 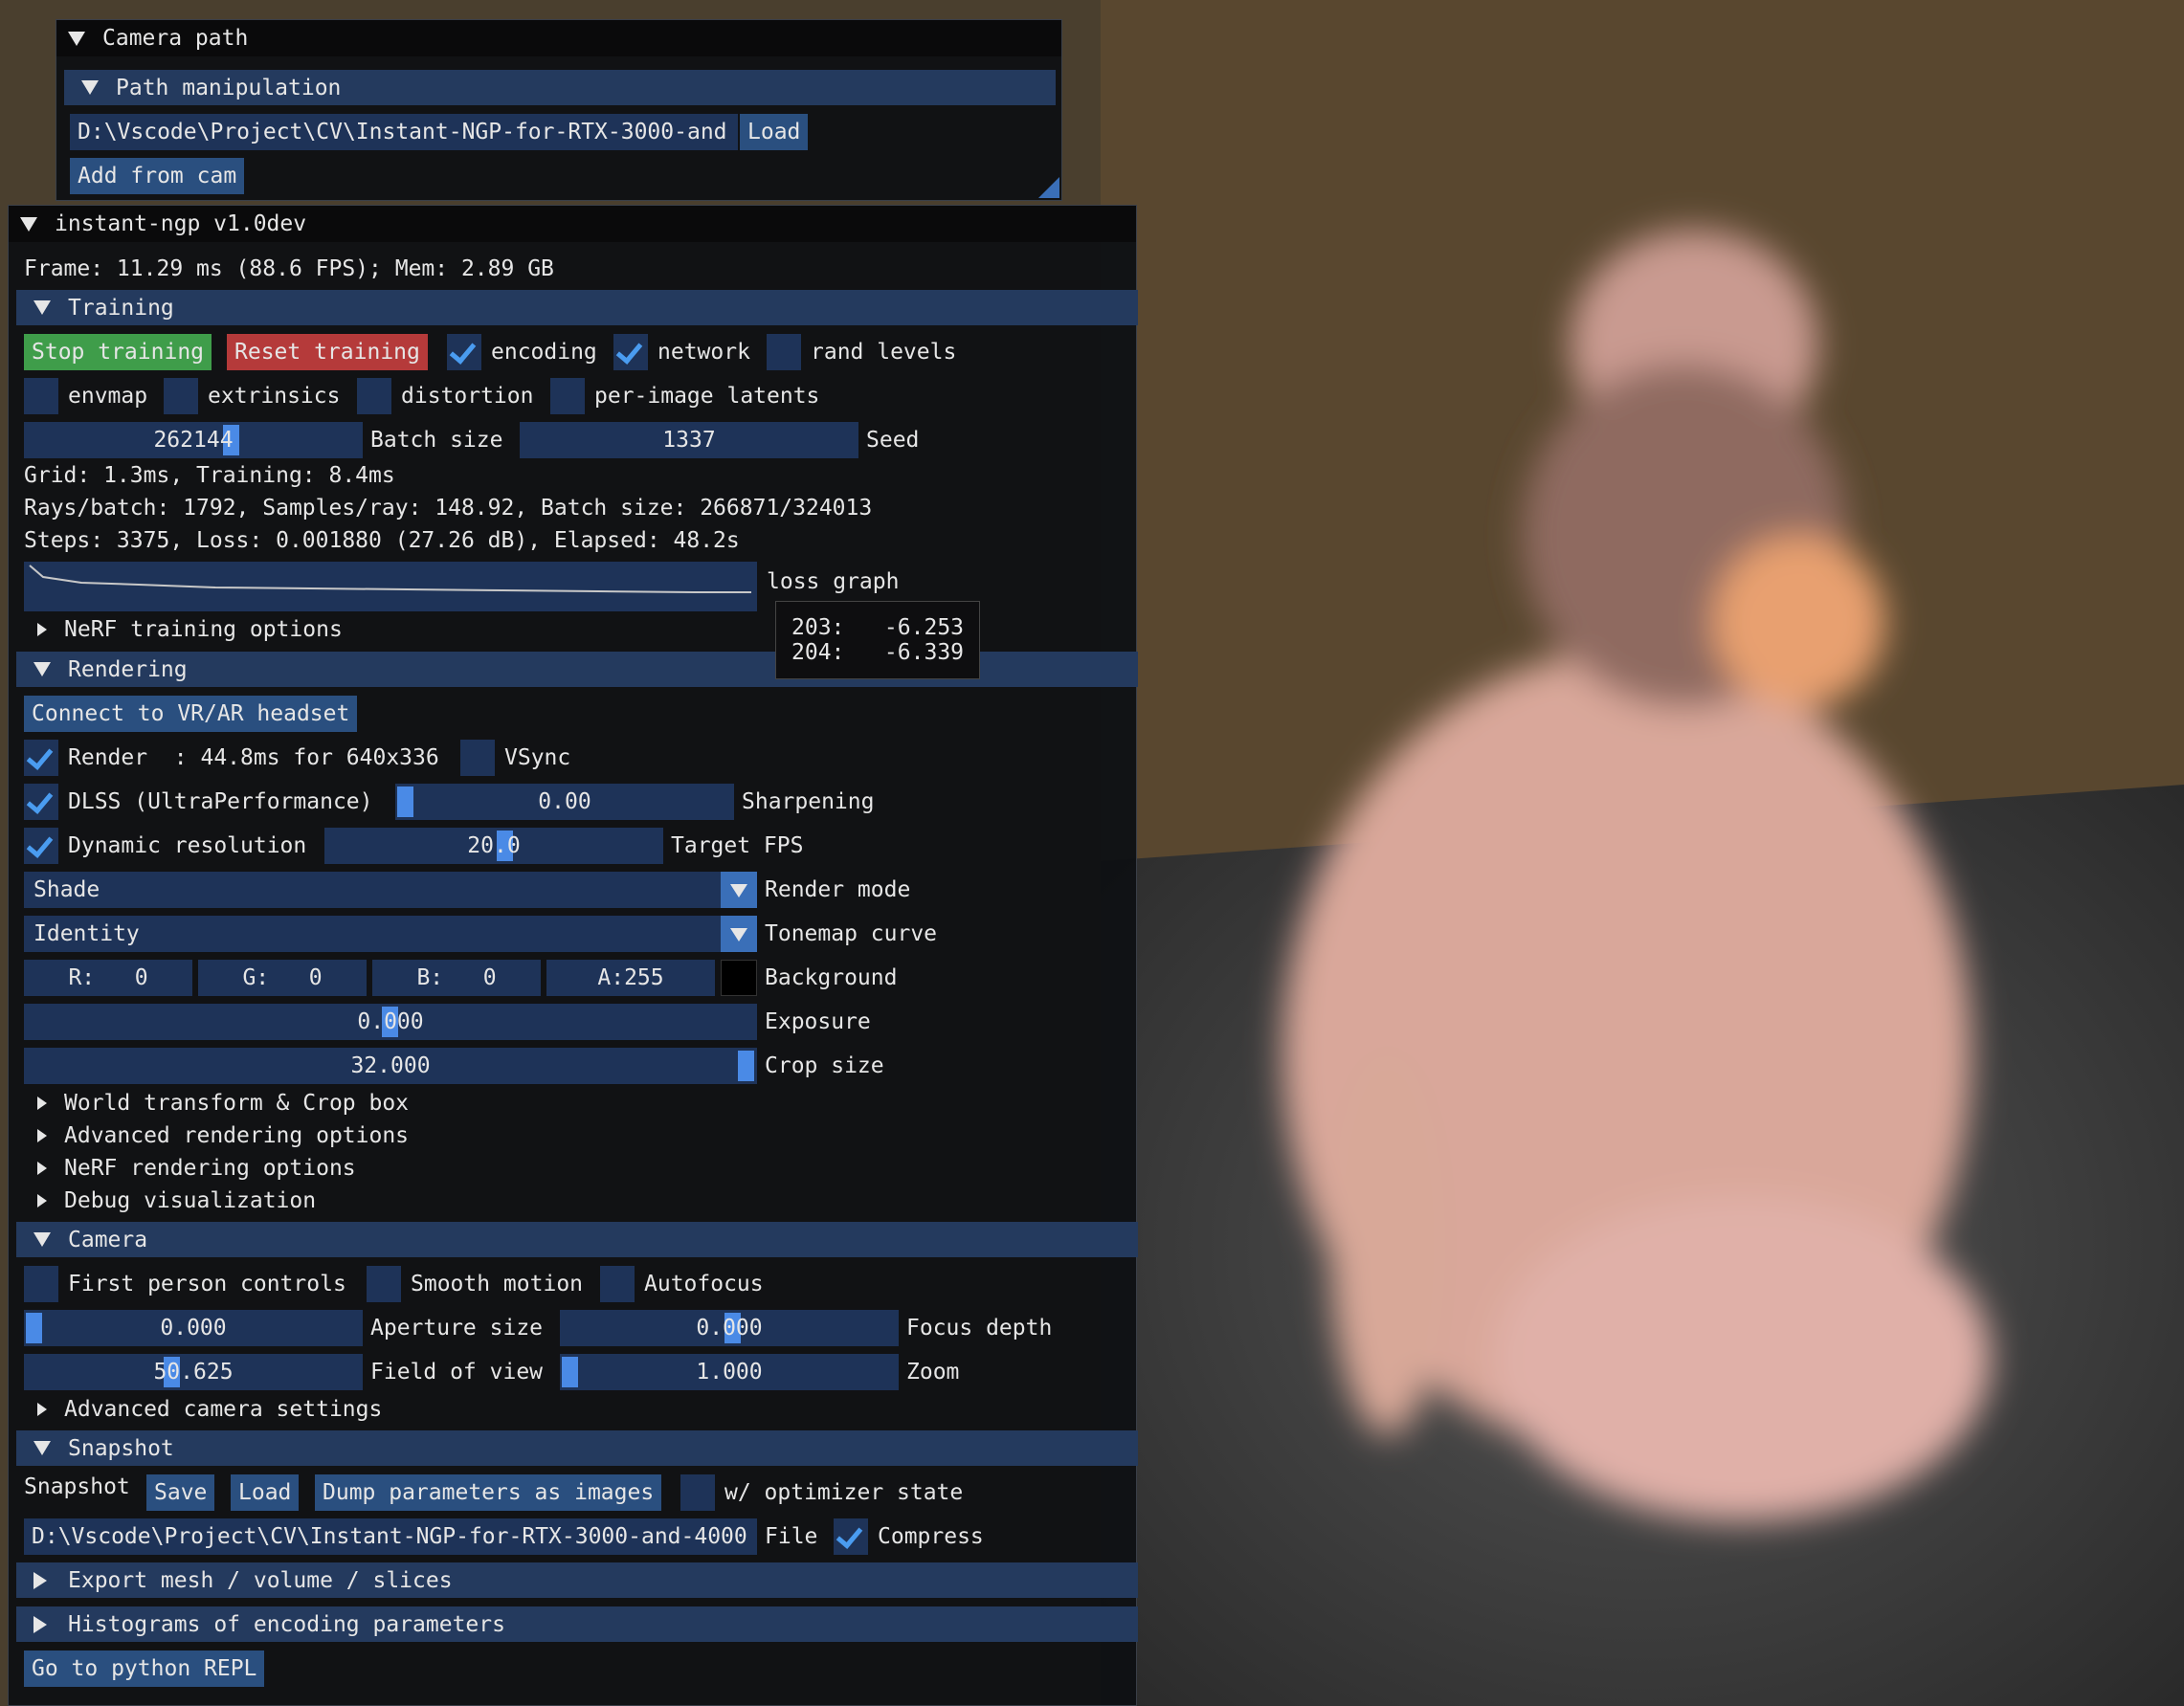 I want to click on dump-parameters-button: Dump parameters as images, so click(x=489, y=1493).